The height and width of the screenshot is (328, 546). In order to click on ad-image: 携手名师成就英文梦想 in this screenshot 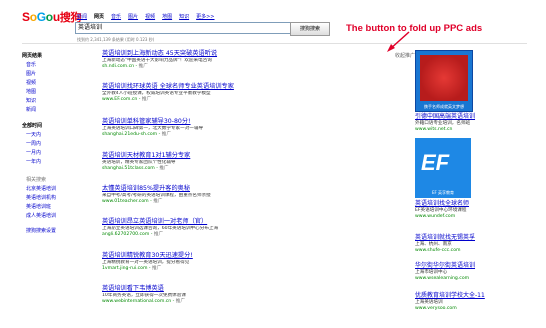, I will do `click(444, 81)`.